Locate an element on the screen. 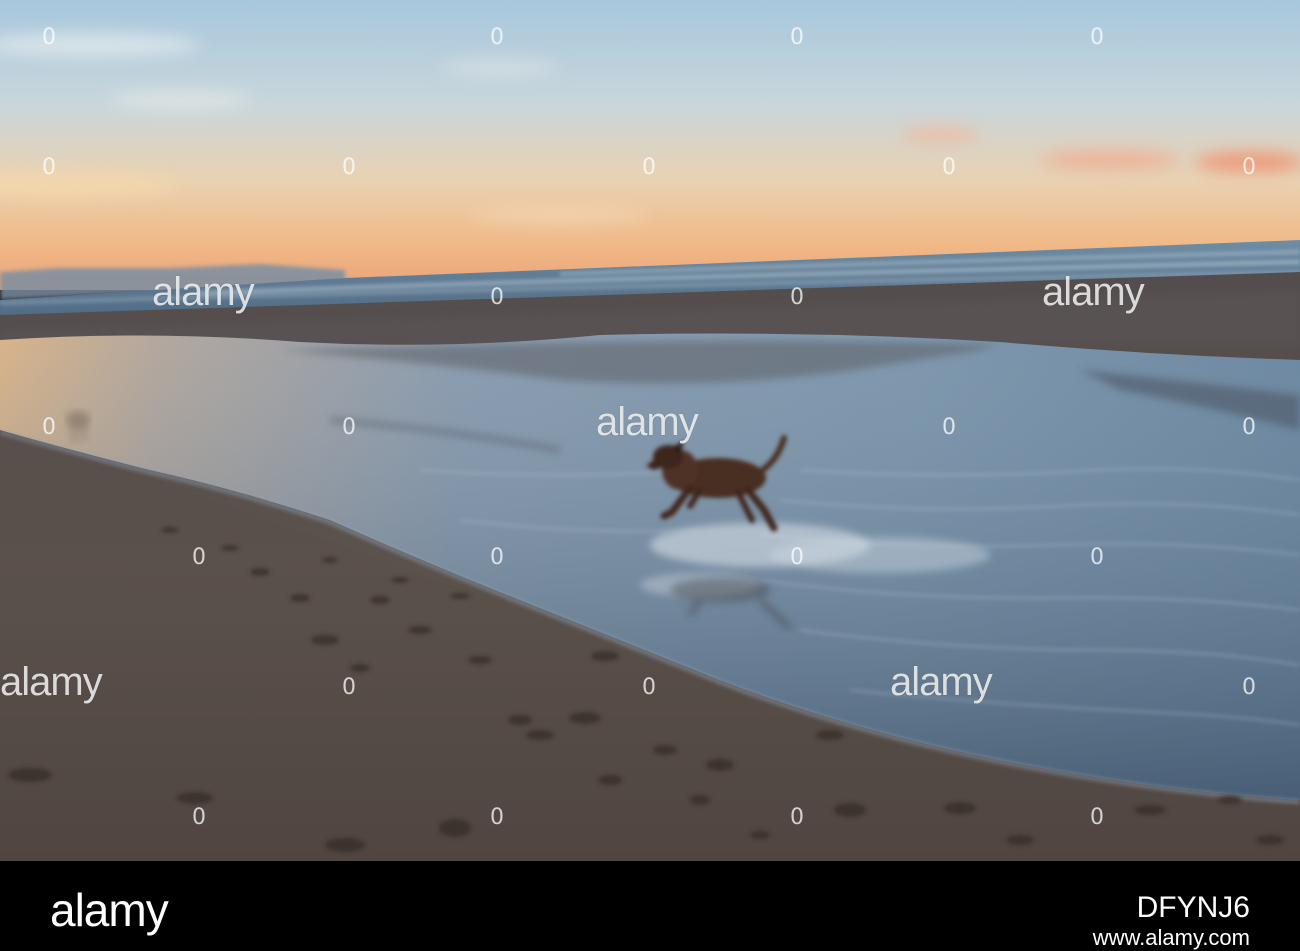 The height and width of the screenshot is (951, 1300). footer-logo: alamy is located at coordinates (109, 910).